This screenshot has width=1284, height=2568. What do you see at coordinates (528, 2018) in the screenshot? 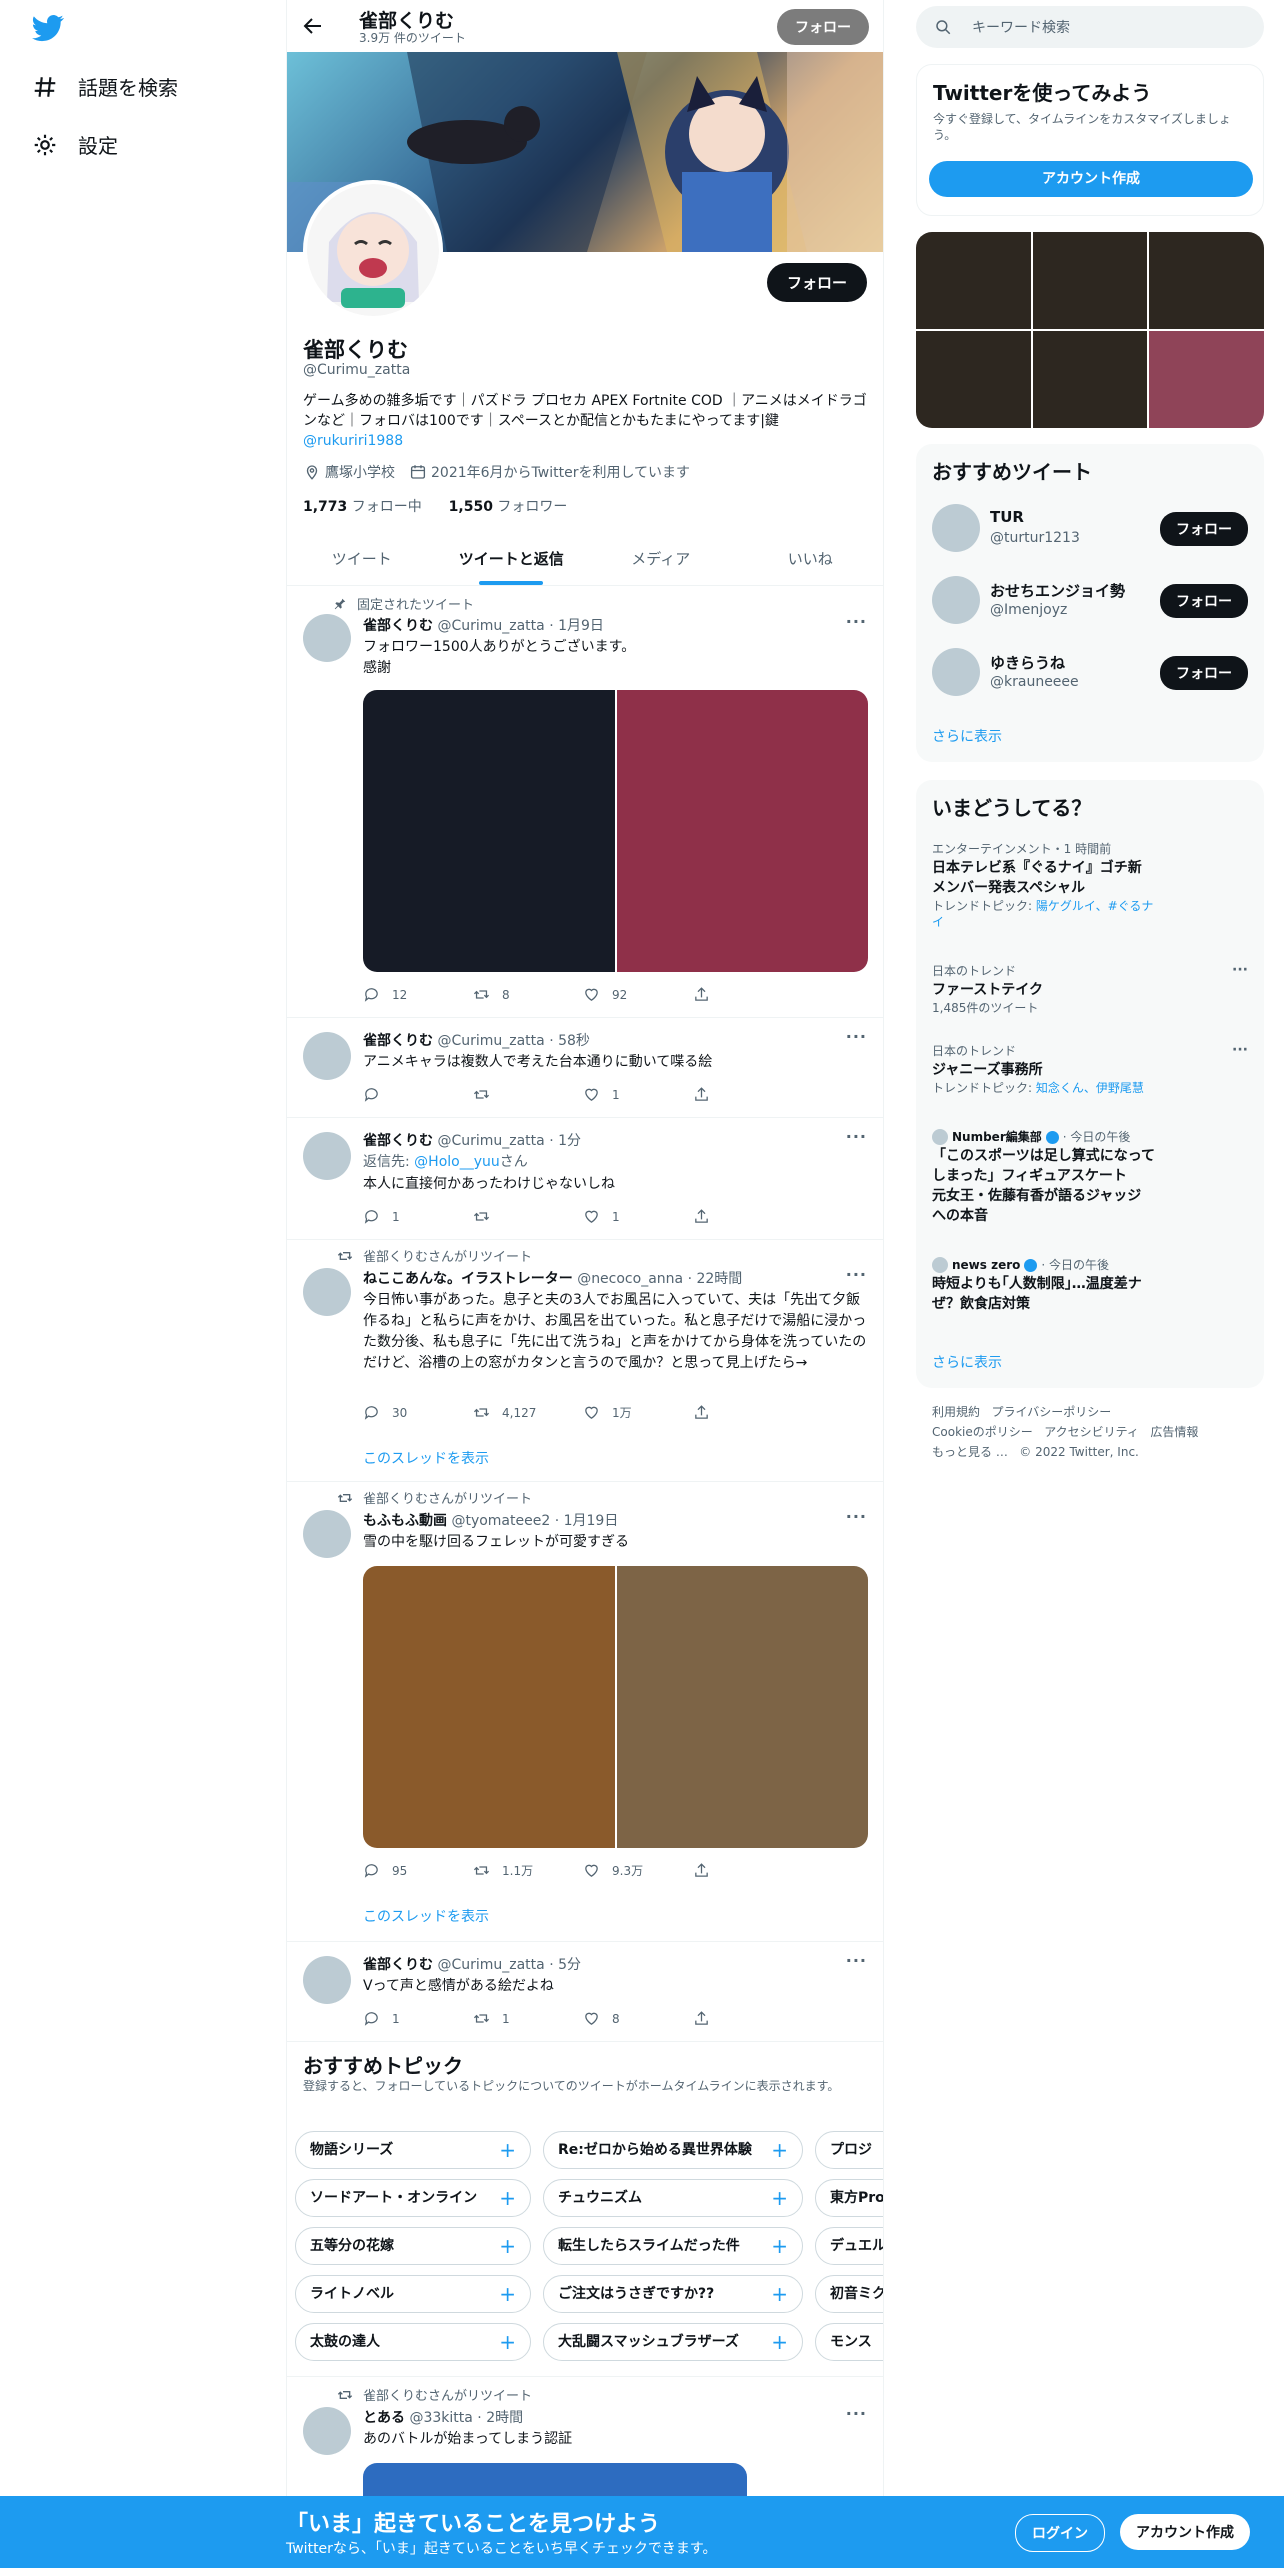
I see `retweet-button: 1` at bounding box center [528, 2018].